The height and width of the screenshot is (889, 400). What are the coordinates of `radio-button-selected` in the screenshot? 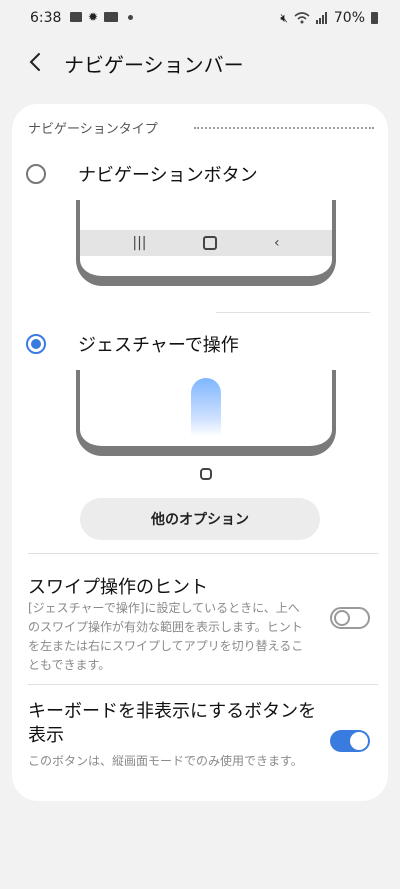 It's located at (36, 344).